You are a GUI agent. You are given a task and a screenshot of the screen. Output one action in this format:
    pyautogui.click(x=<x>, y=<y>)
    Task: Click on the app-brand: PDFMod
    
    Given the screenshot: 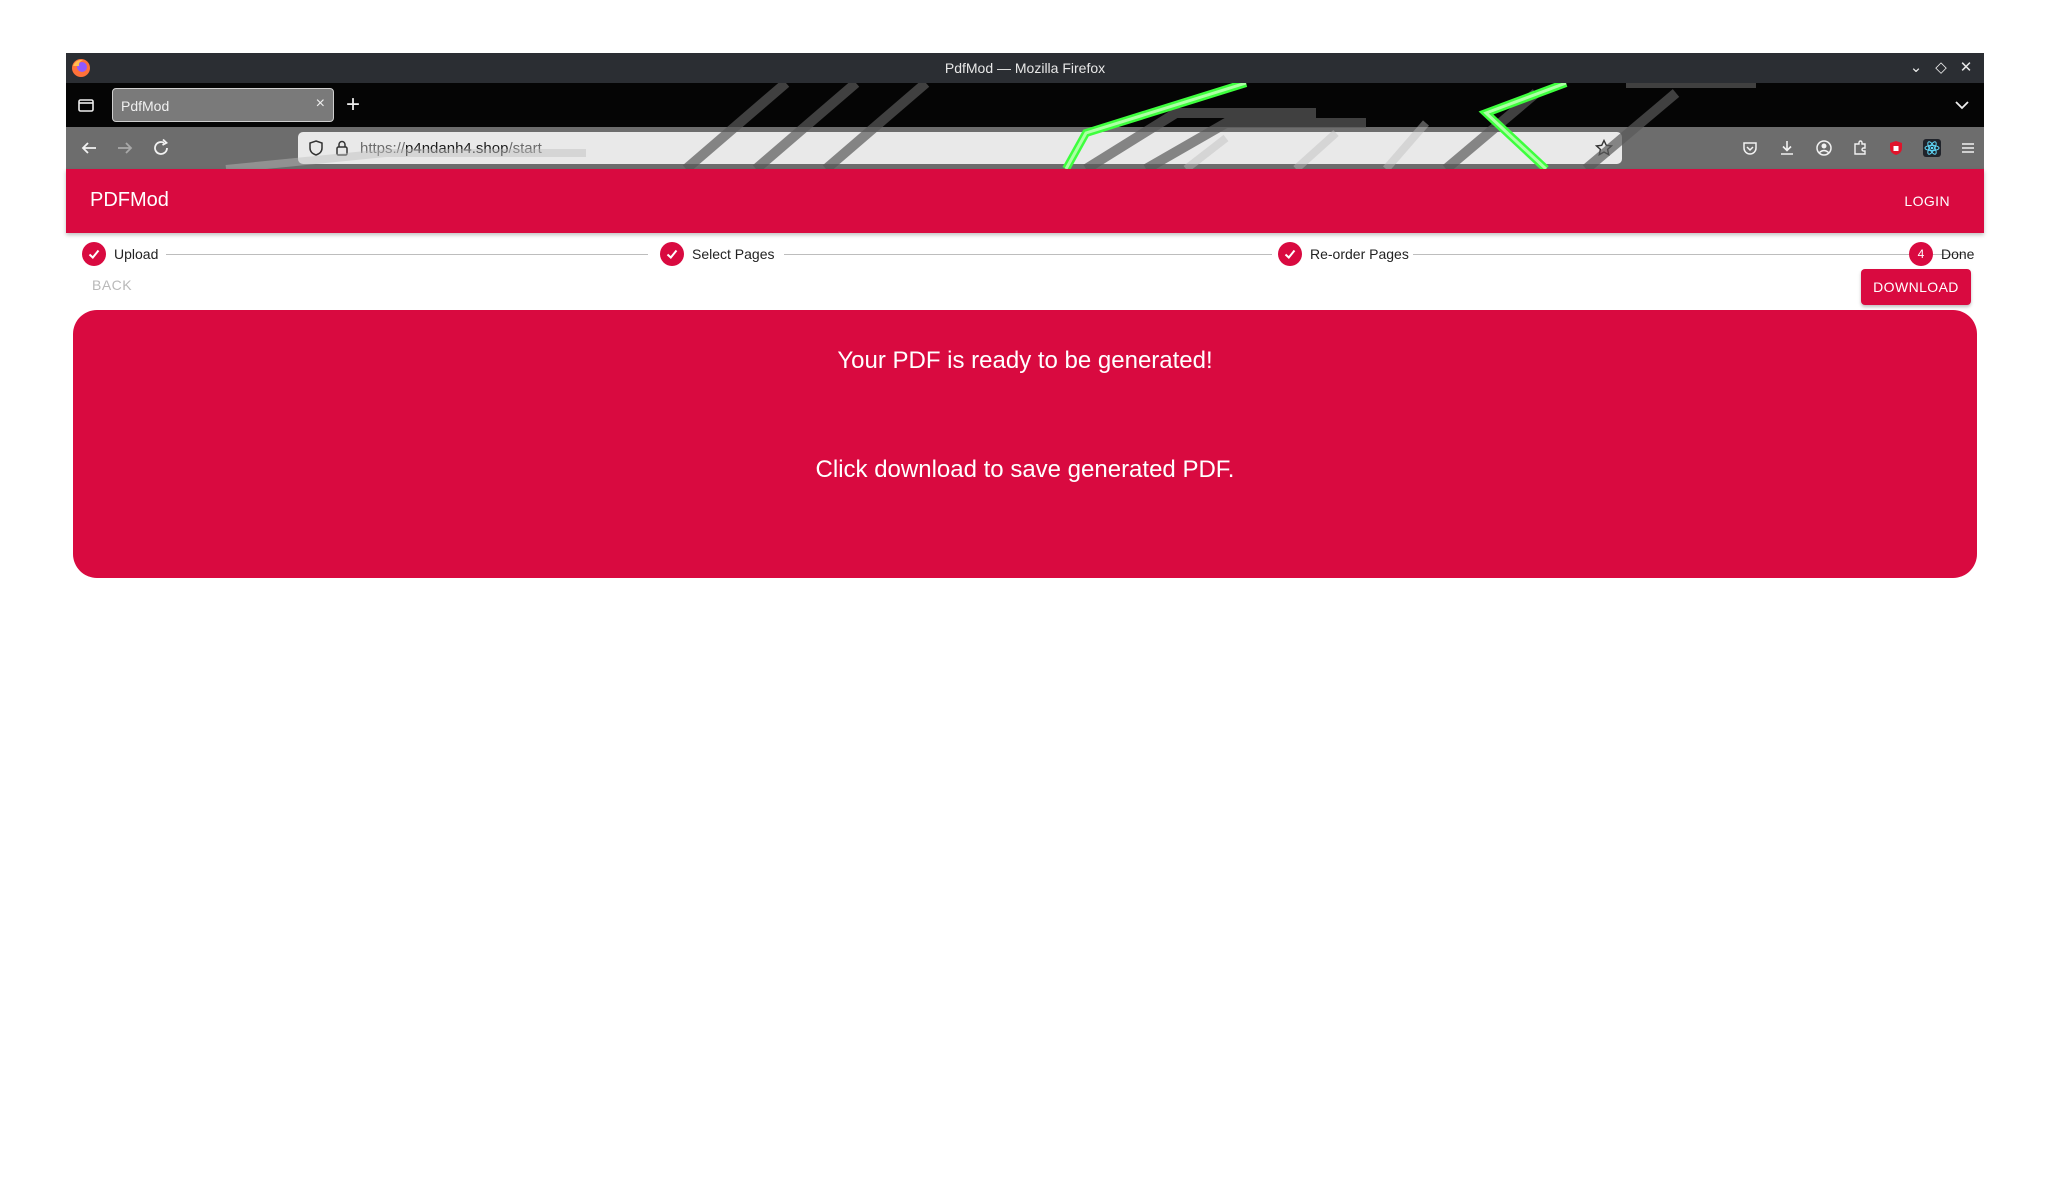 What is the action you would take?
    pyautogui.click(x=129, y=200)
    